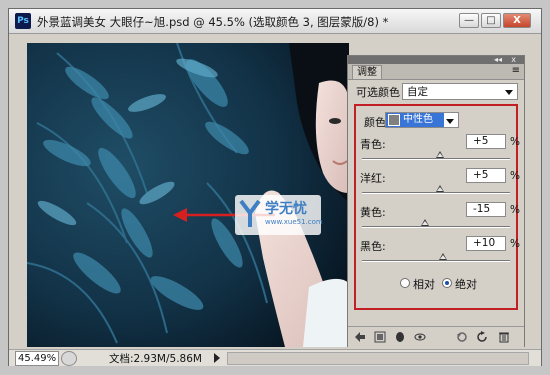 The image size is (550, 375). I want to click on collapse-panel-icon: ◂◂, so click(498, 59).